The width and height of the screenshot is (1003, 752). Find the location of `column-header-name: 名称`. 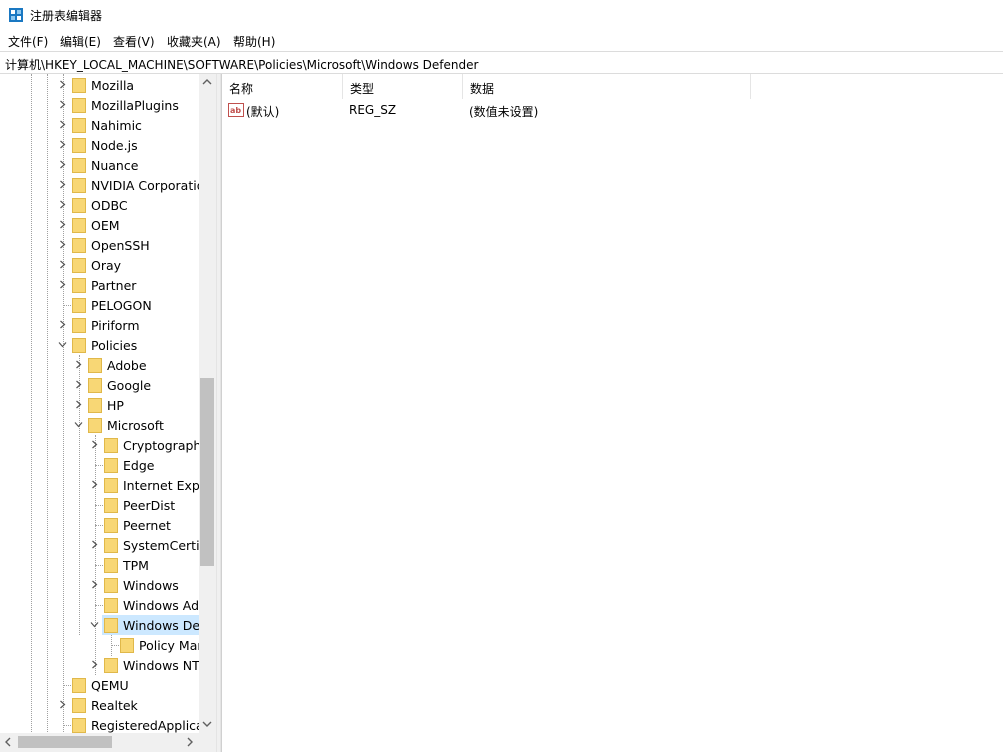

column-header-name: 名称 is located at coordinates (282, 86).